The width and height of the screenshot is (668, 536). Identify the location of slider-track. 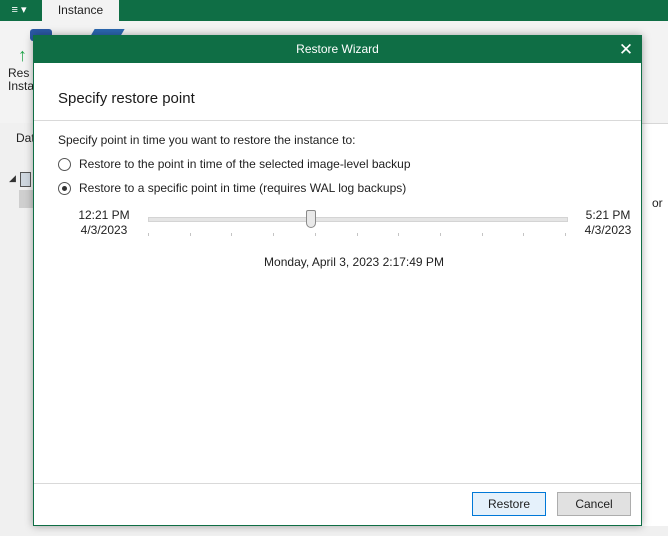
(358, 219).